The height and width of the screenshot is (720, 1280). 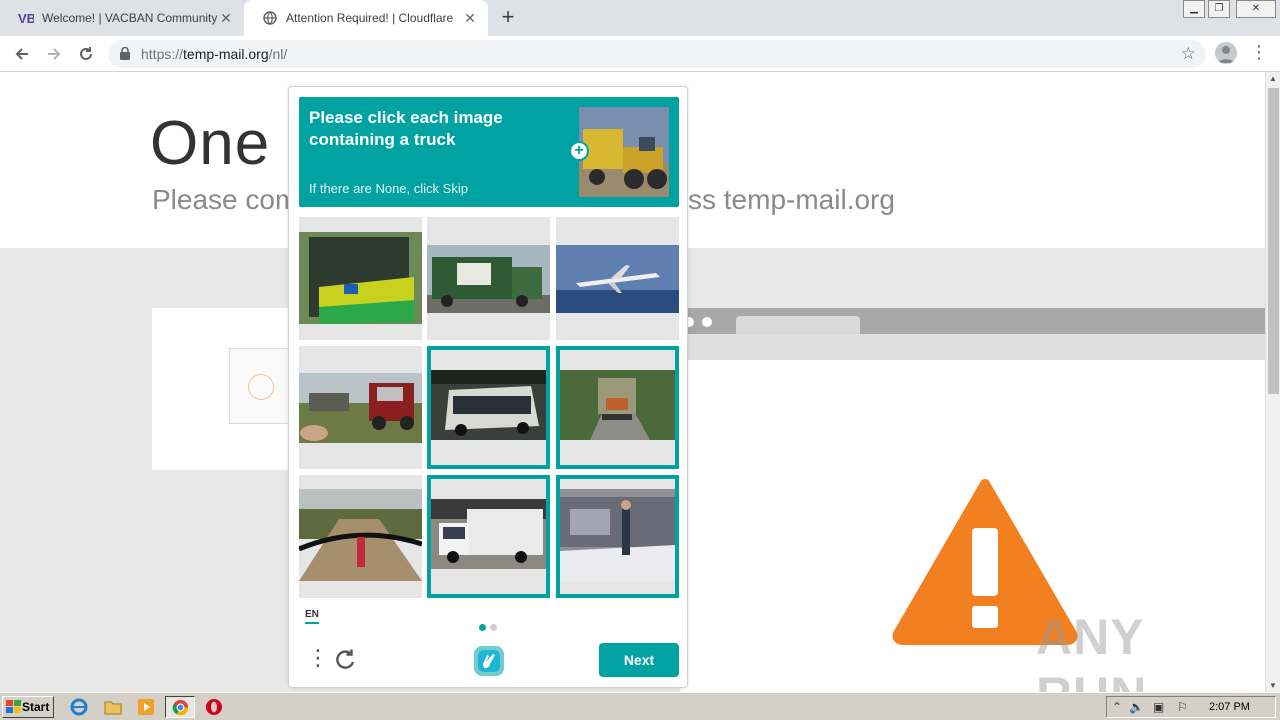 What do you see at coordinates (1229, 707) in the screenshot?
I see `clock: 2:07 PM` at bounding box center [1229, 707].